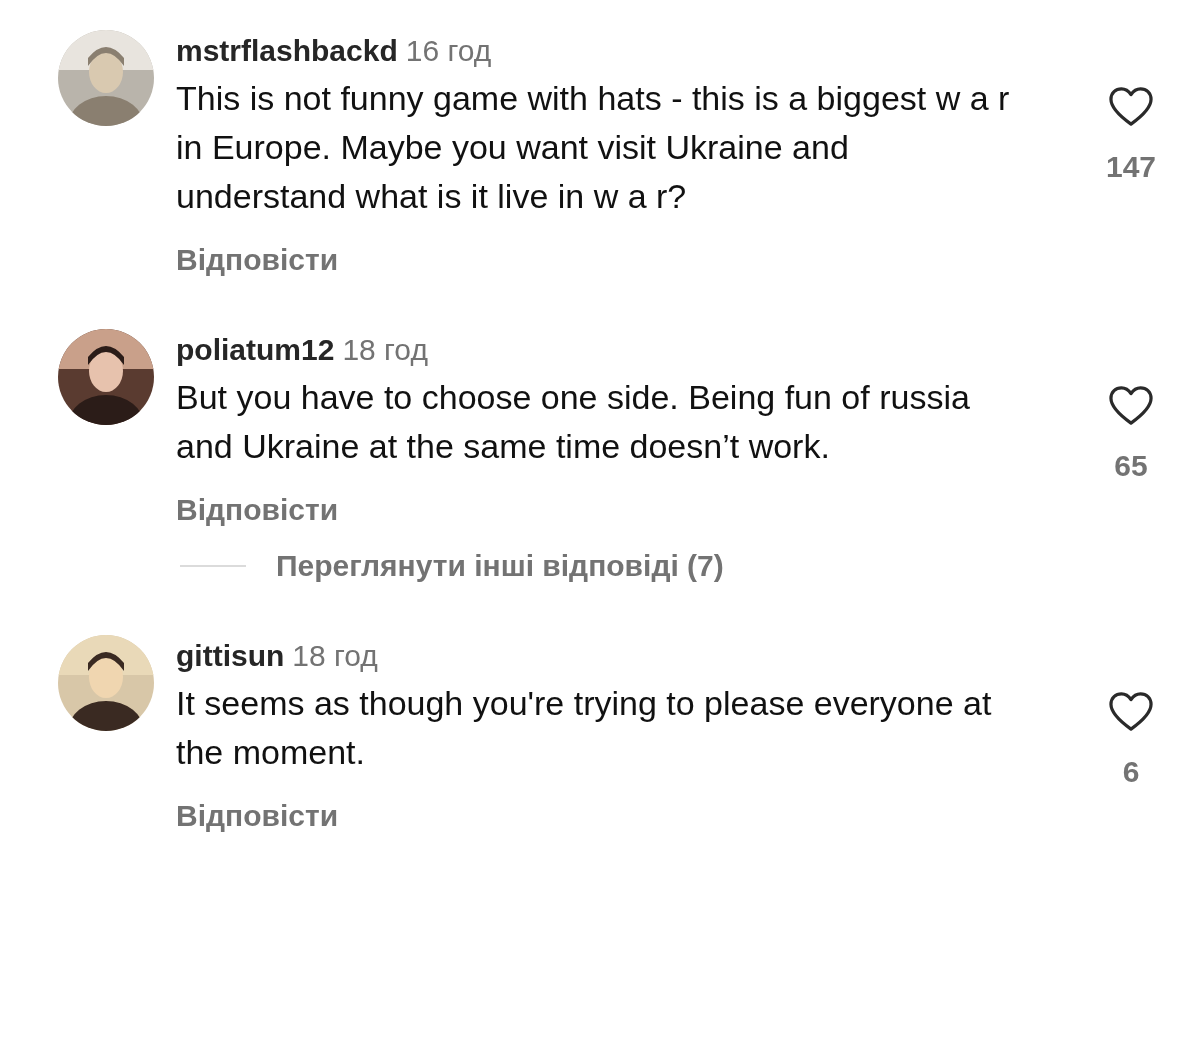 The height and width of the screenshot is (1037, 1195). I want to click on comment-text: But you have to choose one side. Being fun of russia and Ukraine at the same time doesn’t work., so click(573, 422).